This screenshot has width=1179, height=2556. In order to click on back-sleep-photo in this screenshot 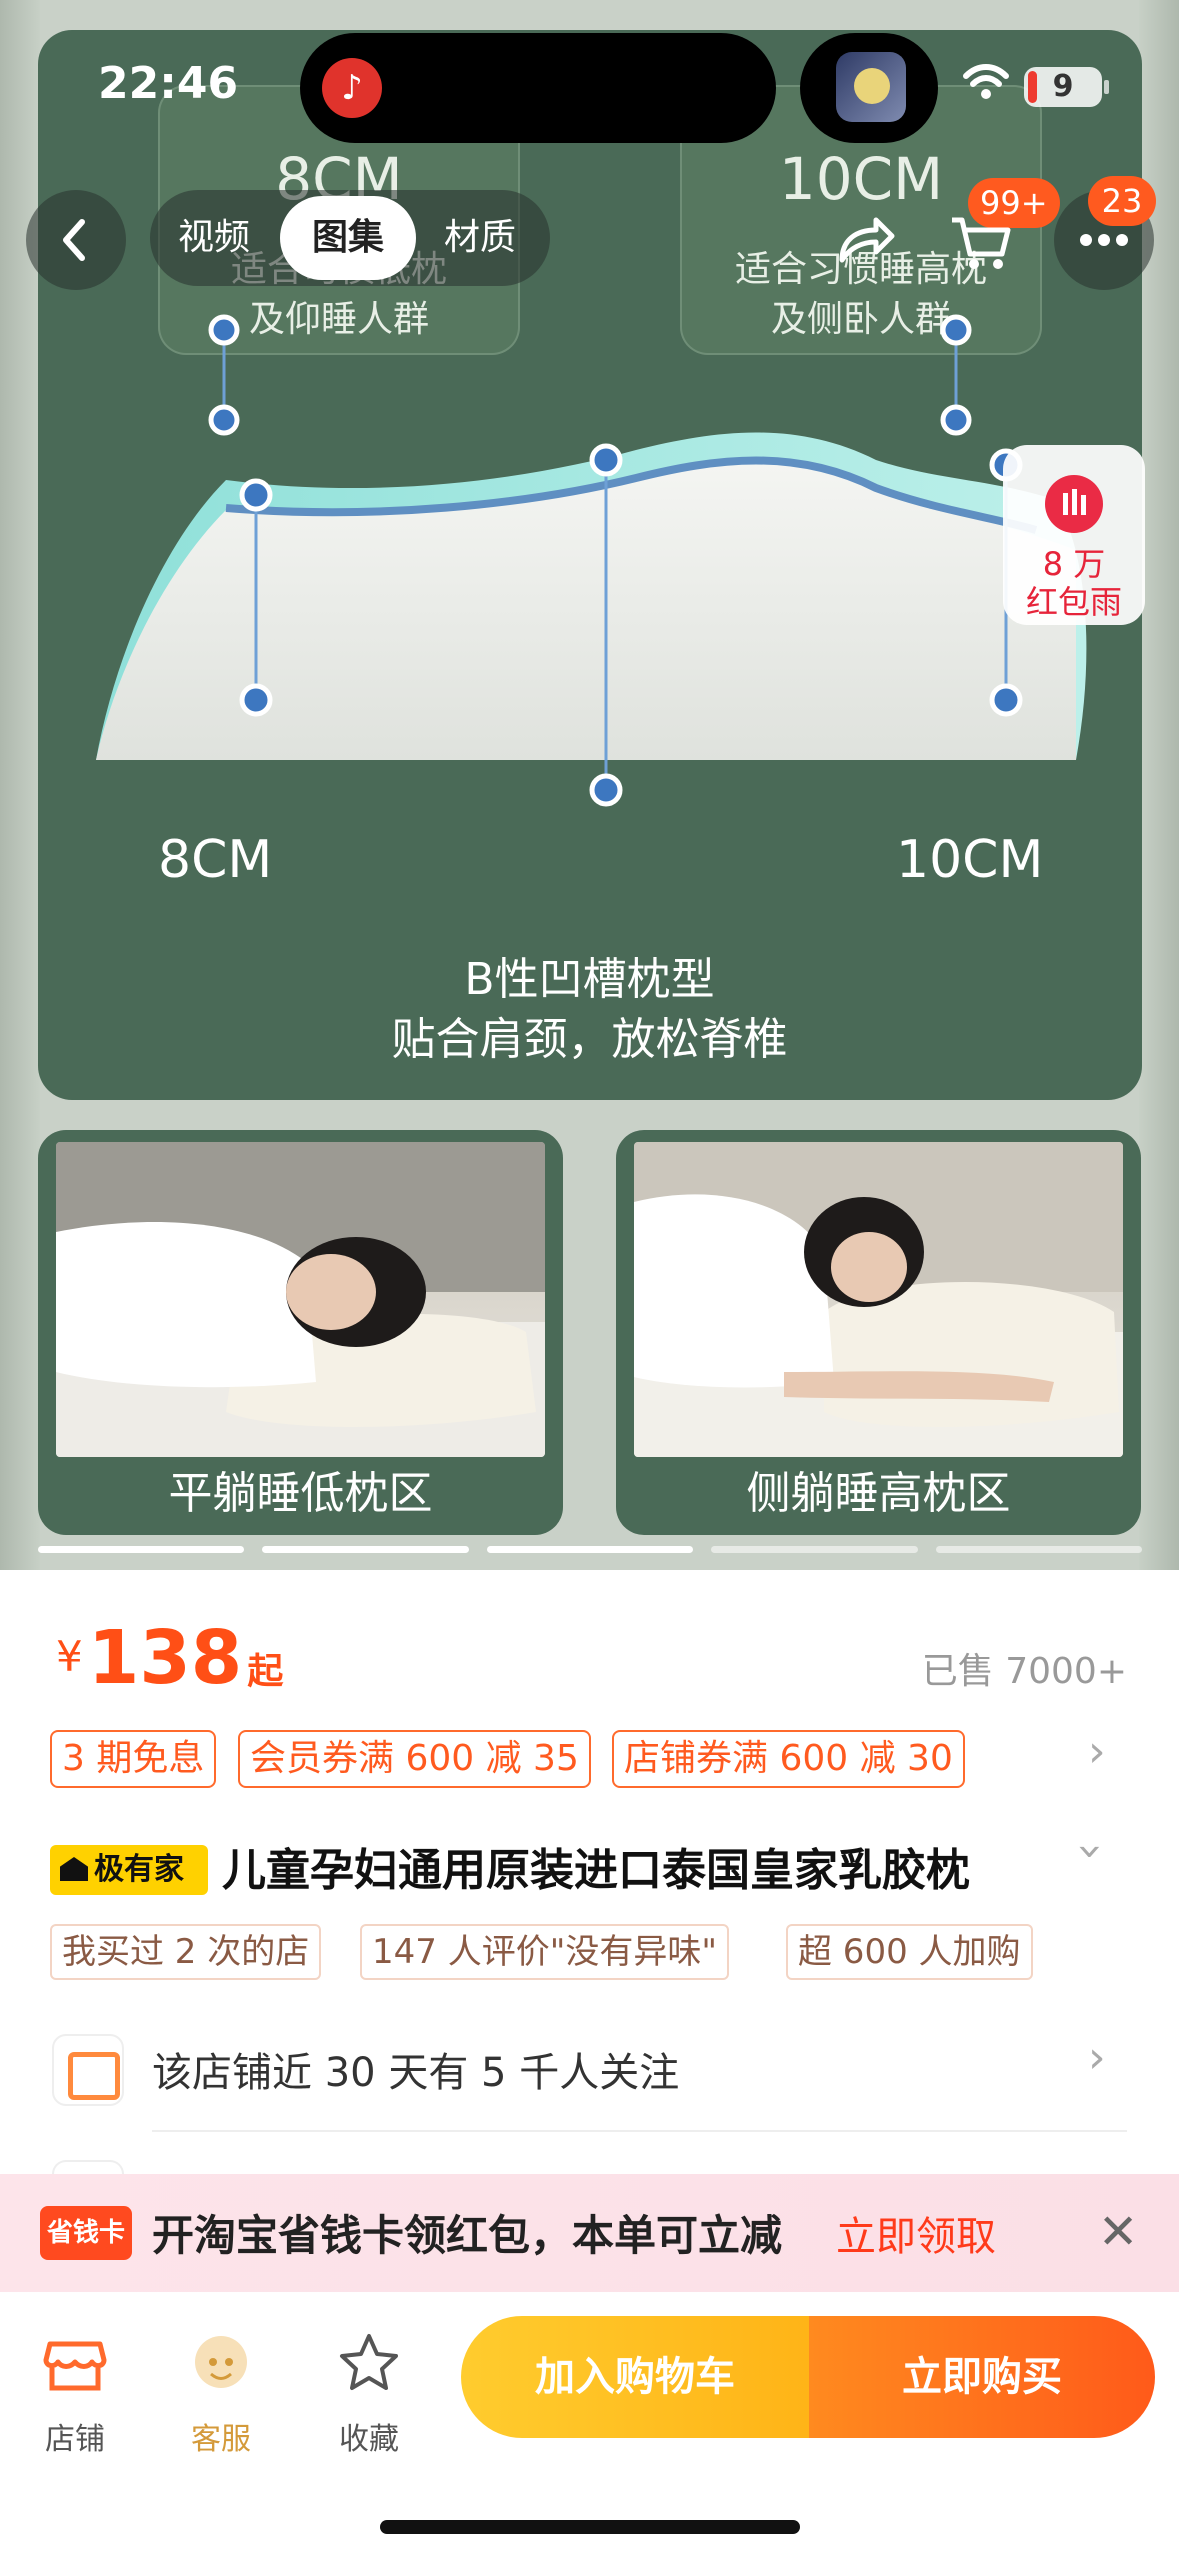, I will do `click(300, 1299)`.